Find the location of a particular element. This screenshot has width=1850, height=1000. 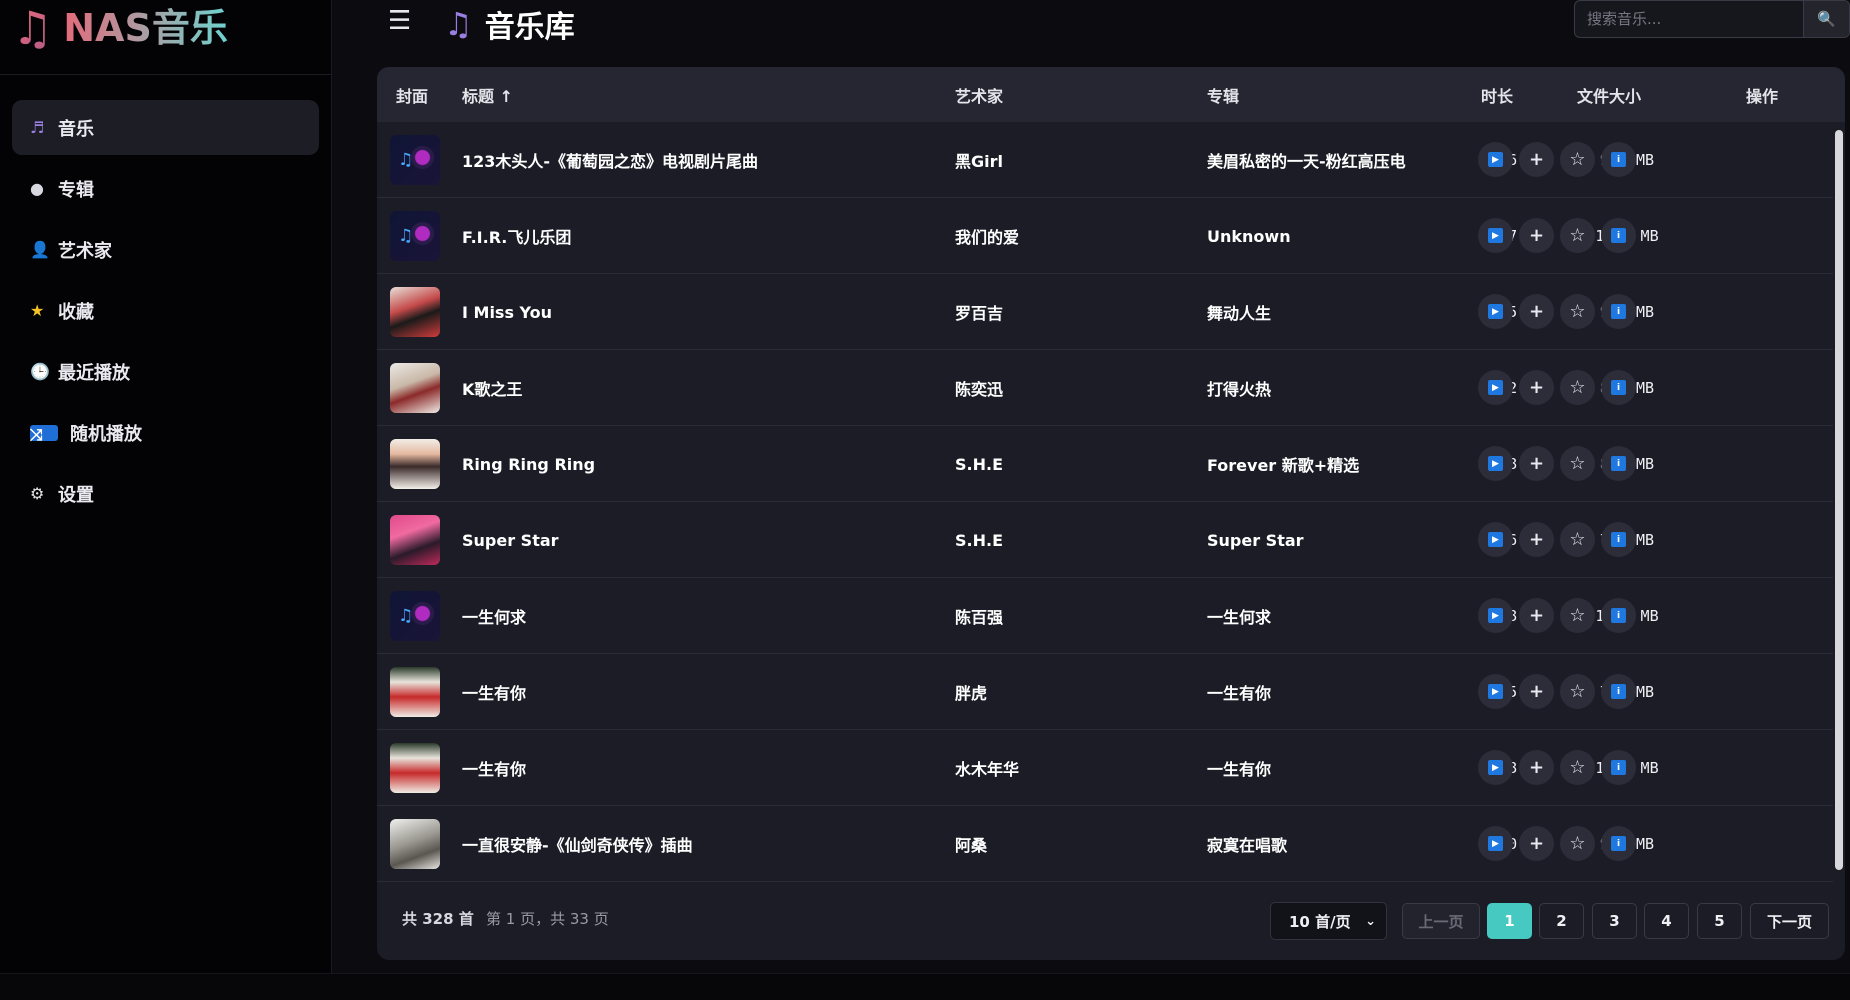

sidebar-item-4: 🕒 最近播放 is located at coordinates (165, 371).